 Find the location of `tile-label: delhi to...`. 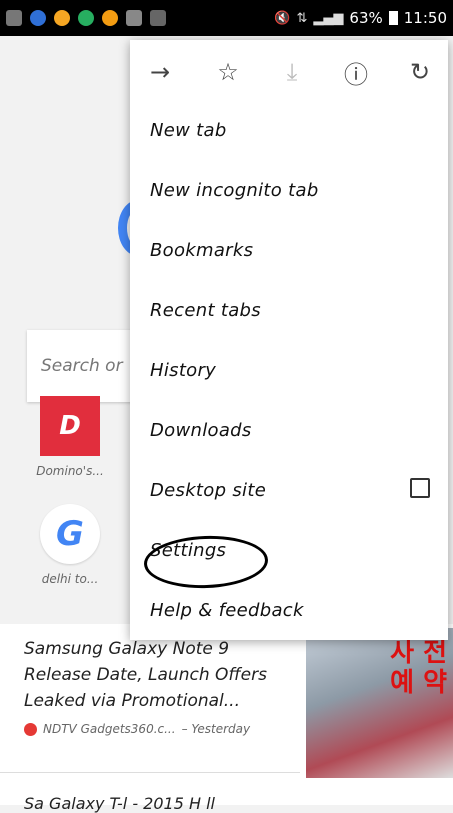

tile-label: delhi to... is located at coordinates (70, 579).